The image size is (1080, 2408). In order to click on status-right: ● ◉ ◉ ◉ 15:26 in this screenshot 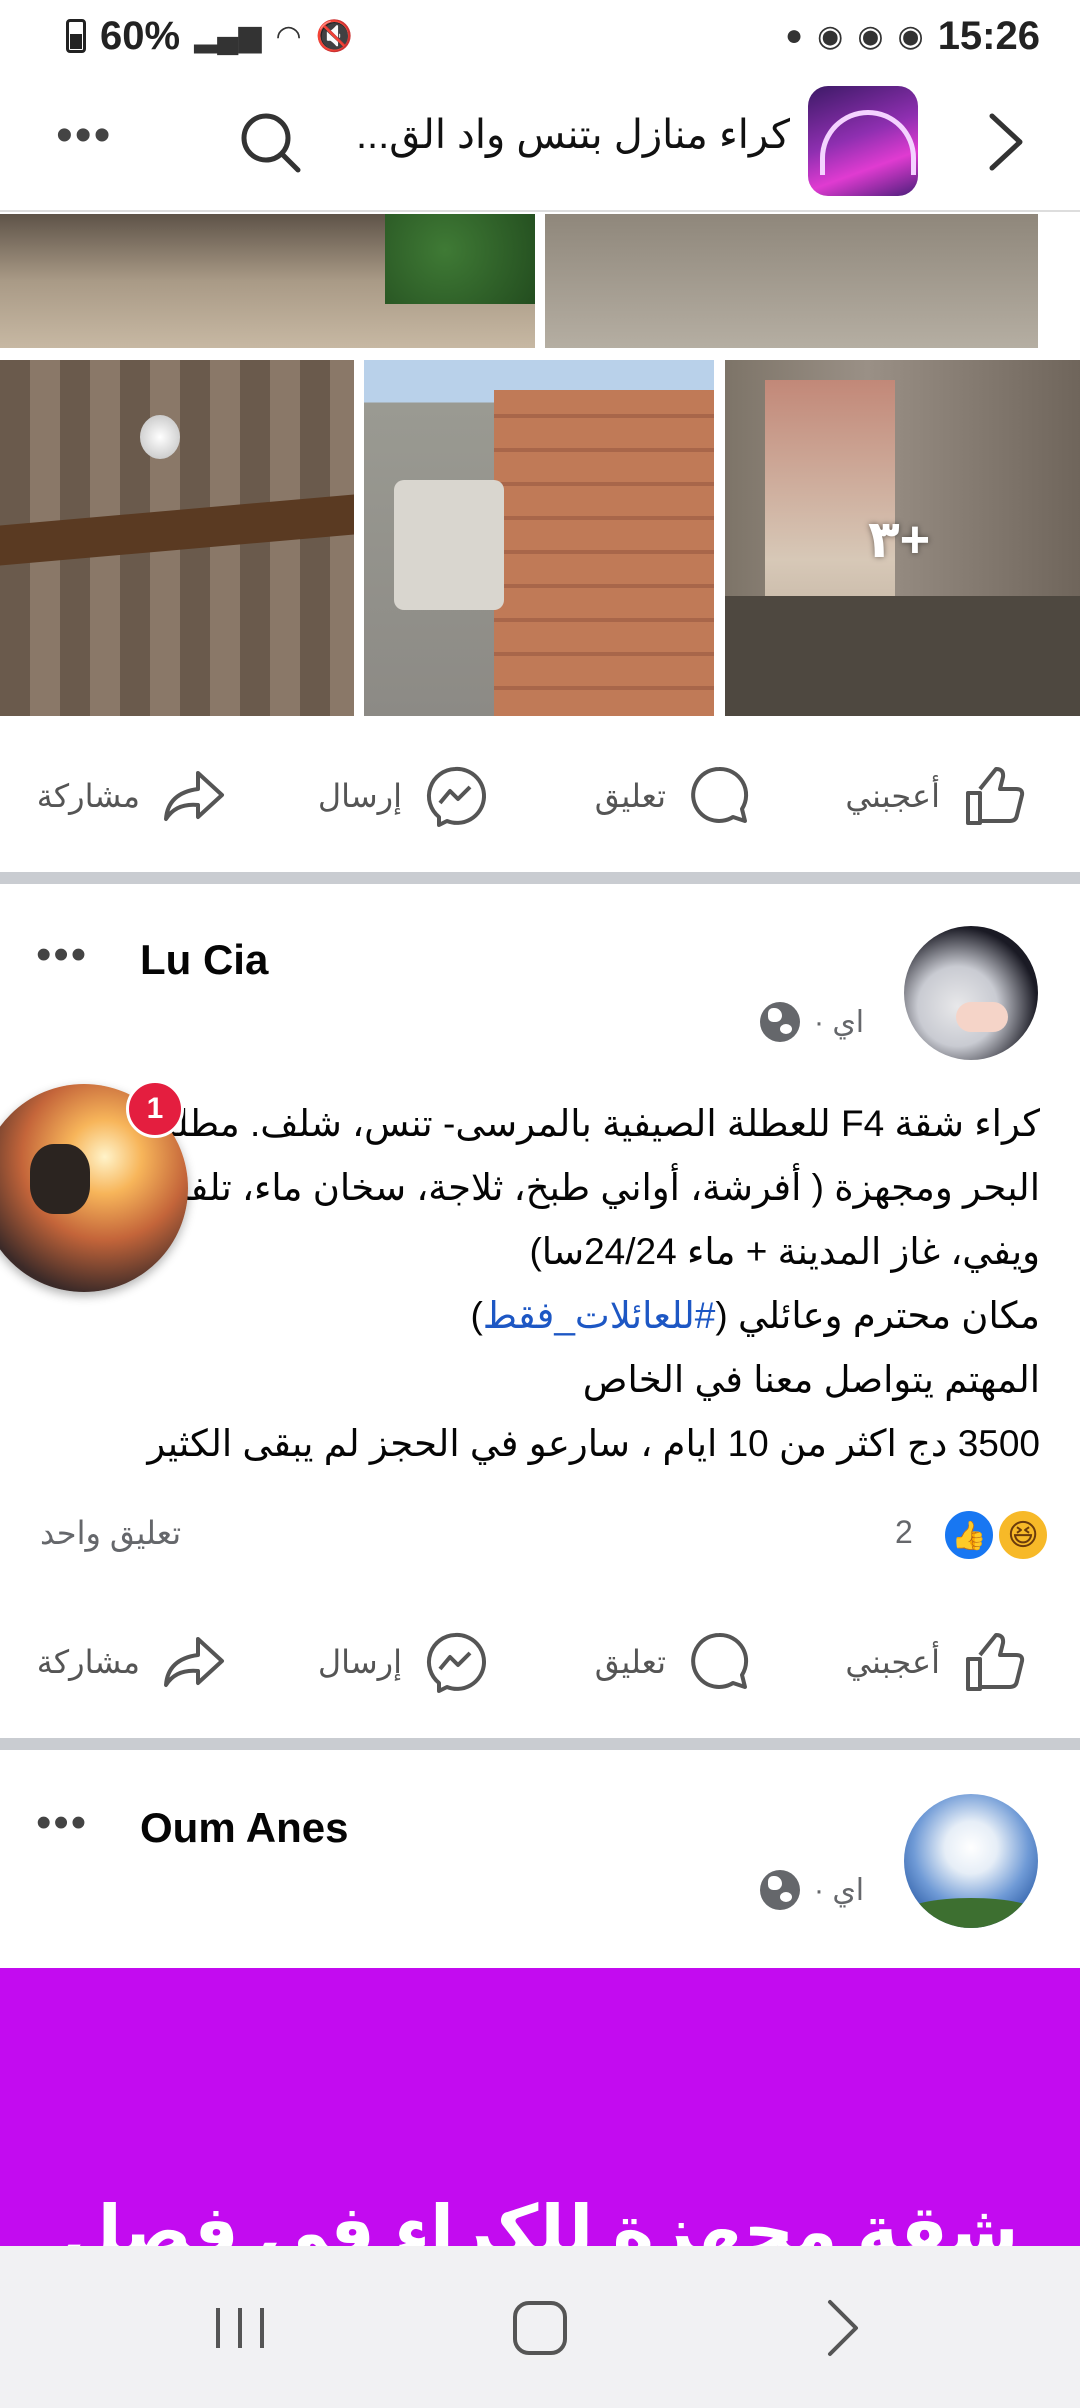, I will do `click(912, 36)`.